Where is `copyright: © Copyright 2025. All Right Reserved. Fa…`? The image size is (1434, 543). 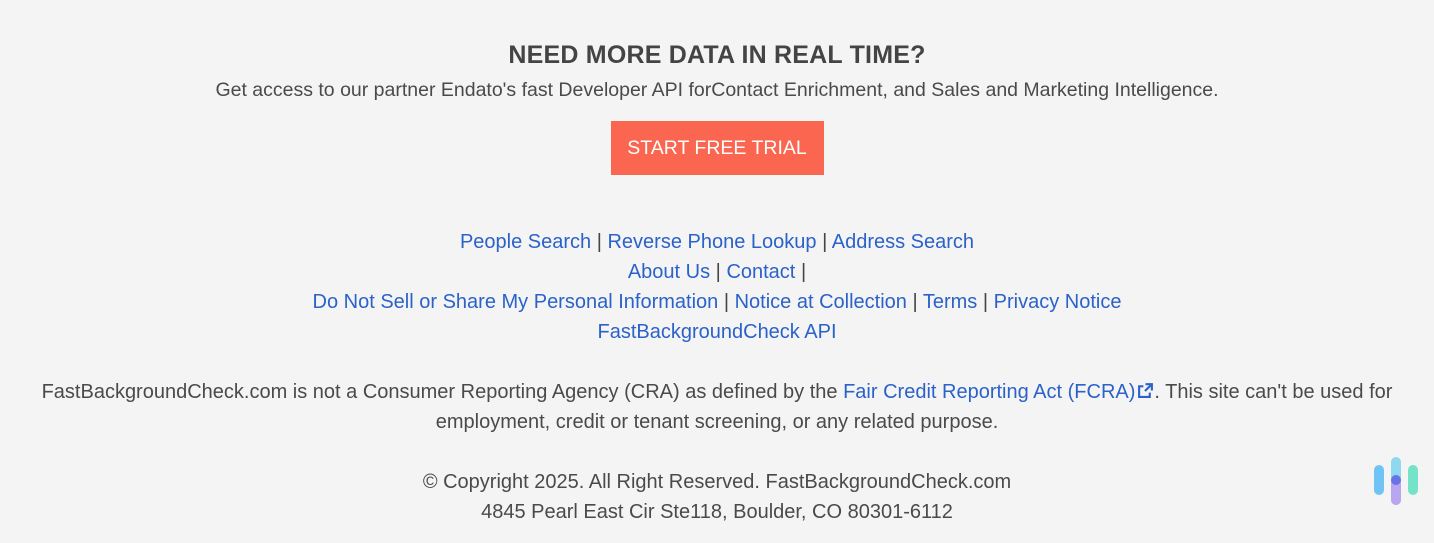 copyright: © Copyright 2025. All Right Reserved. Fa… is located at coordinates (717, 497).